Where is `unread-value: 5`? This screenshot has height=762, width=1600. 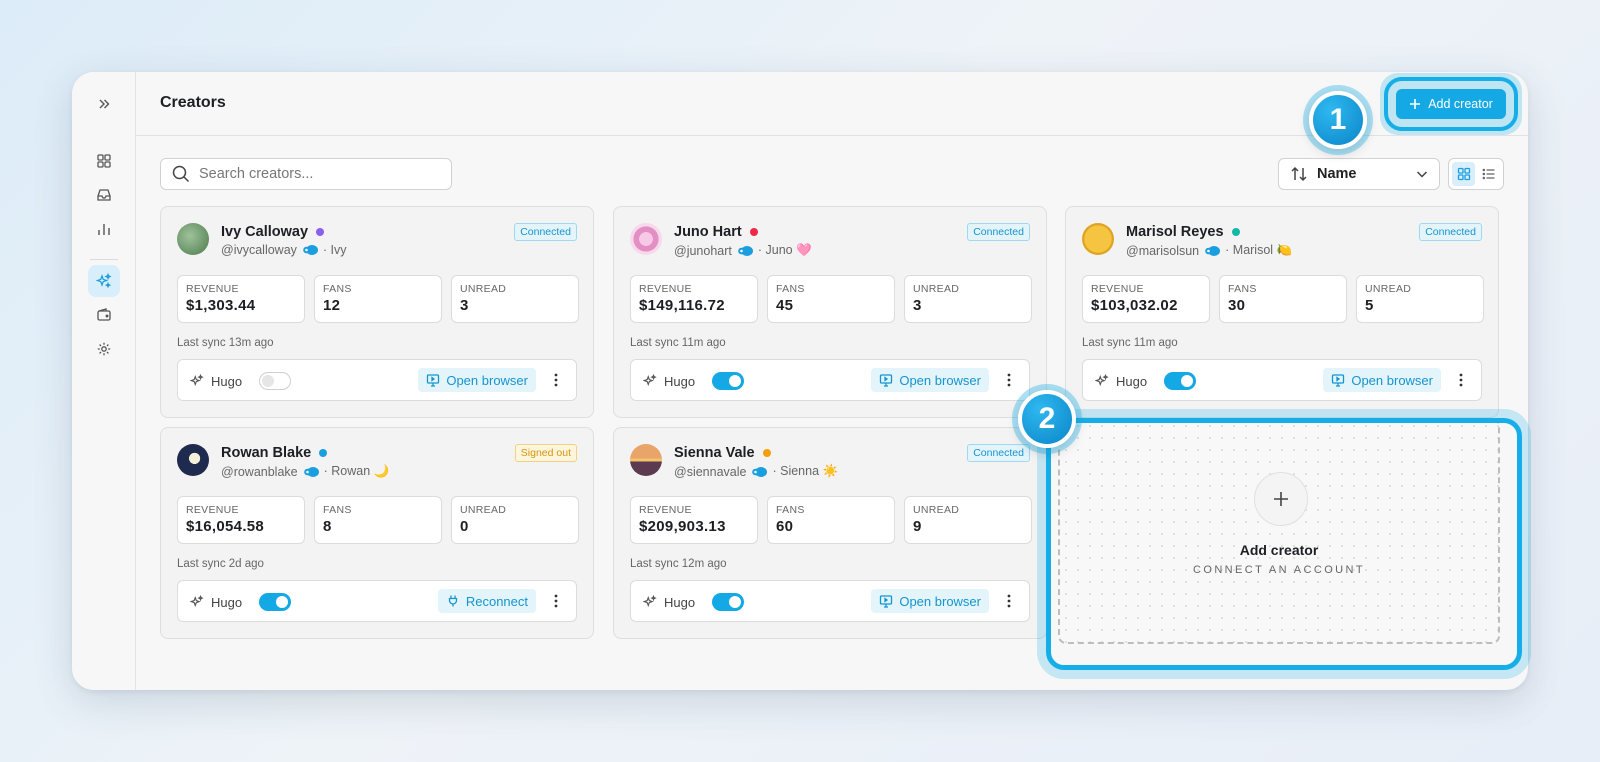 unread-value: 5 is located at coordinates (1369, 305).